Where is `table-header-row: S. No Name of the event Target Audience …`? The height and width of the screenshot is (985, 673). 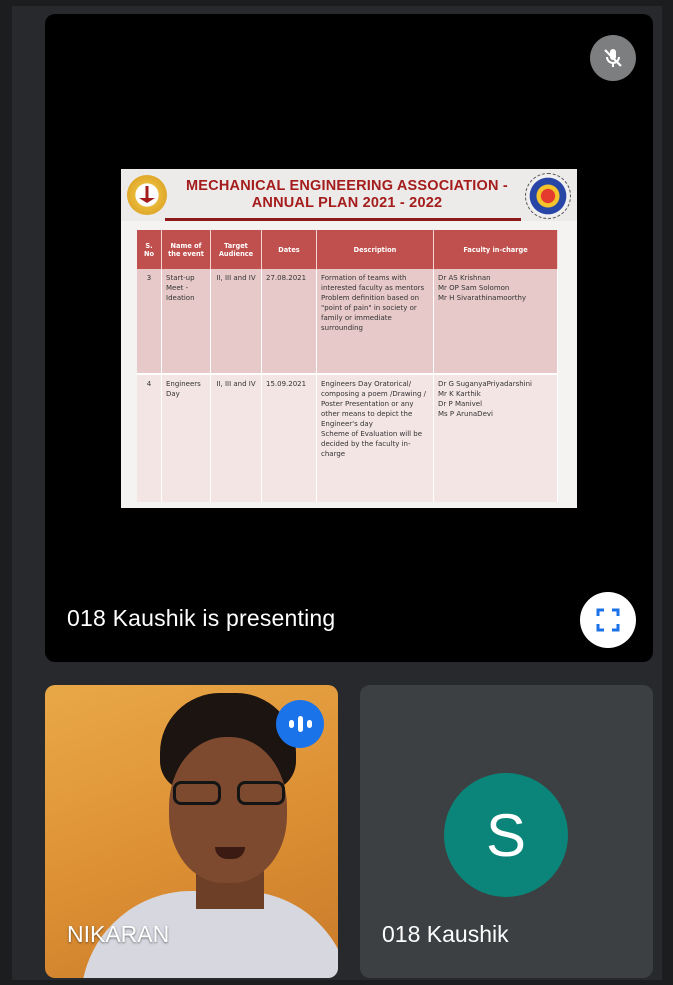
table-header-row: S. No Name of the event Target Audience … is located at coordinates (347, 249).